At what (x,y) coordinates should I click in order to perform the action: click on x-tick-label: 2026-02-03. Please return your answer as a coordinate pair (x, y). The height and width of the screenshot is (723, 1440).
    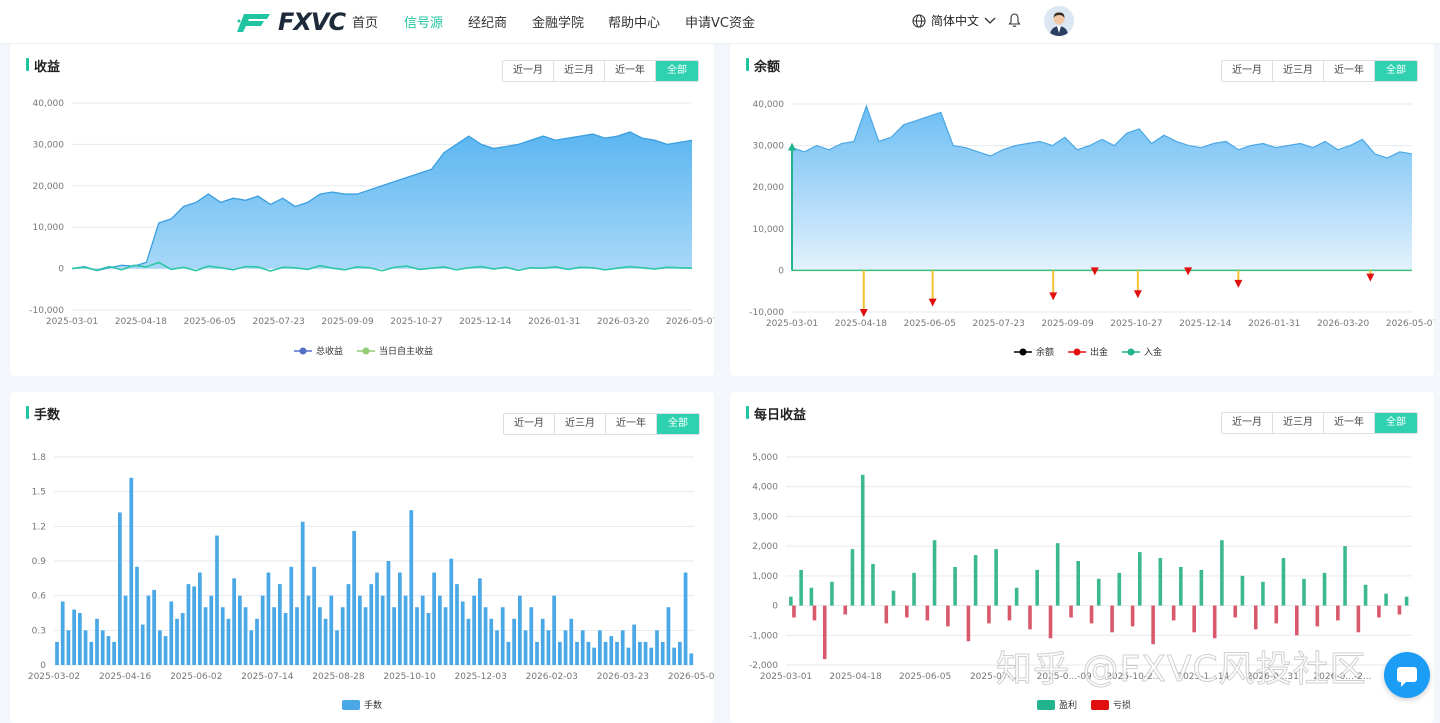
    Looking at the image, I should click on (552, 677).